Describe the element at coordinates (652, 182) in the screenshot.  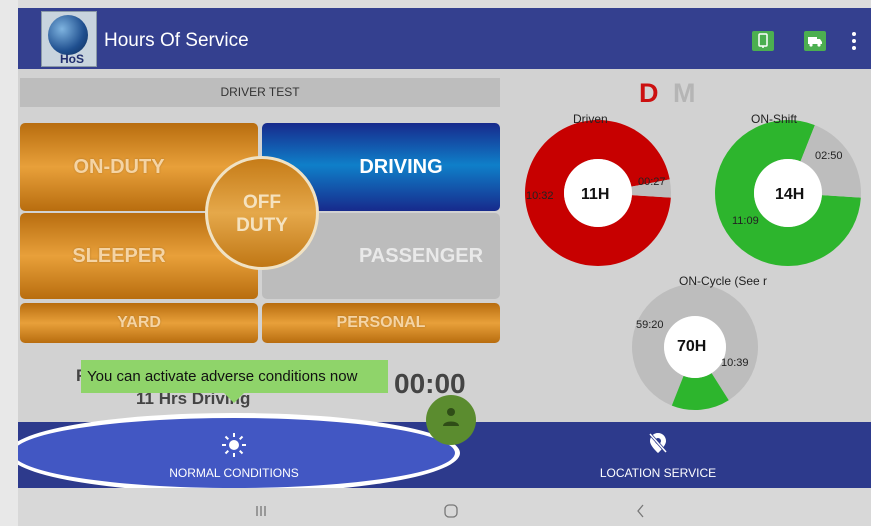
I see `driven-right-value: 00:27` at that location.